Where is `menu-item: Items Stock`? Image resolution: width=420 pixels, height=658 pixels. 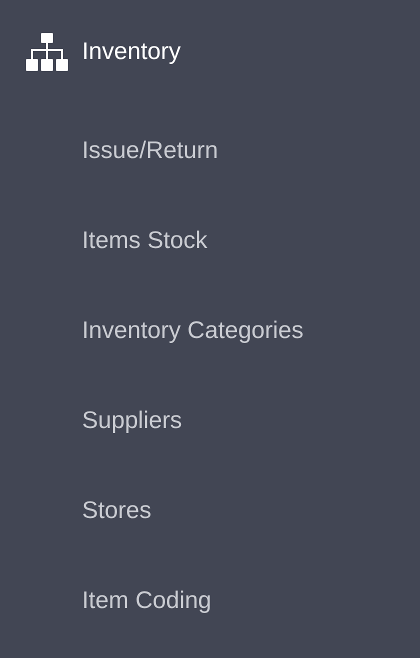 menu-item: Items Stock is located at coordinates (145, 241).